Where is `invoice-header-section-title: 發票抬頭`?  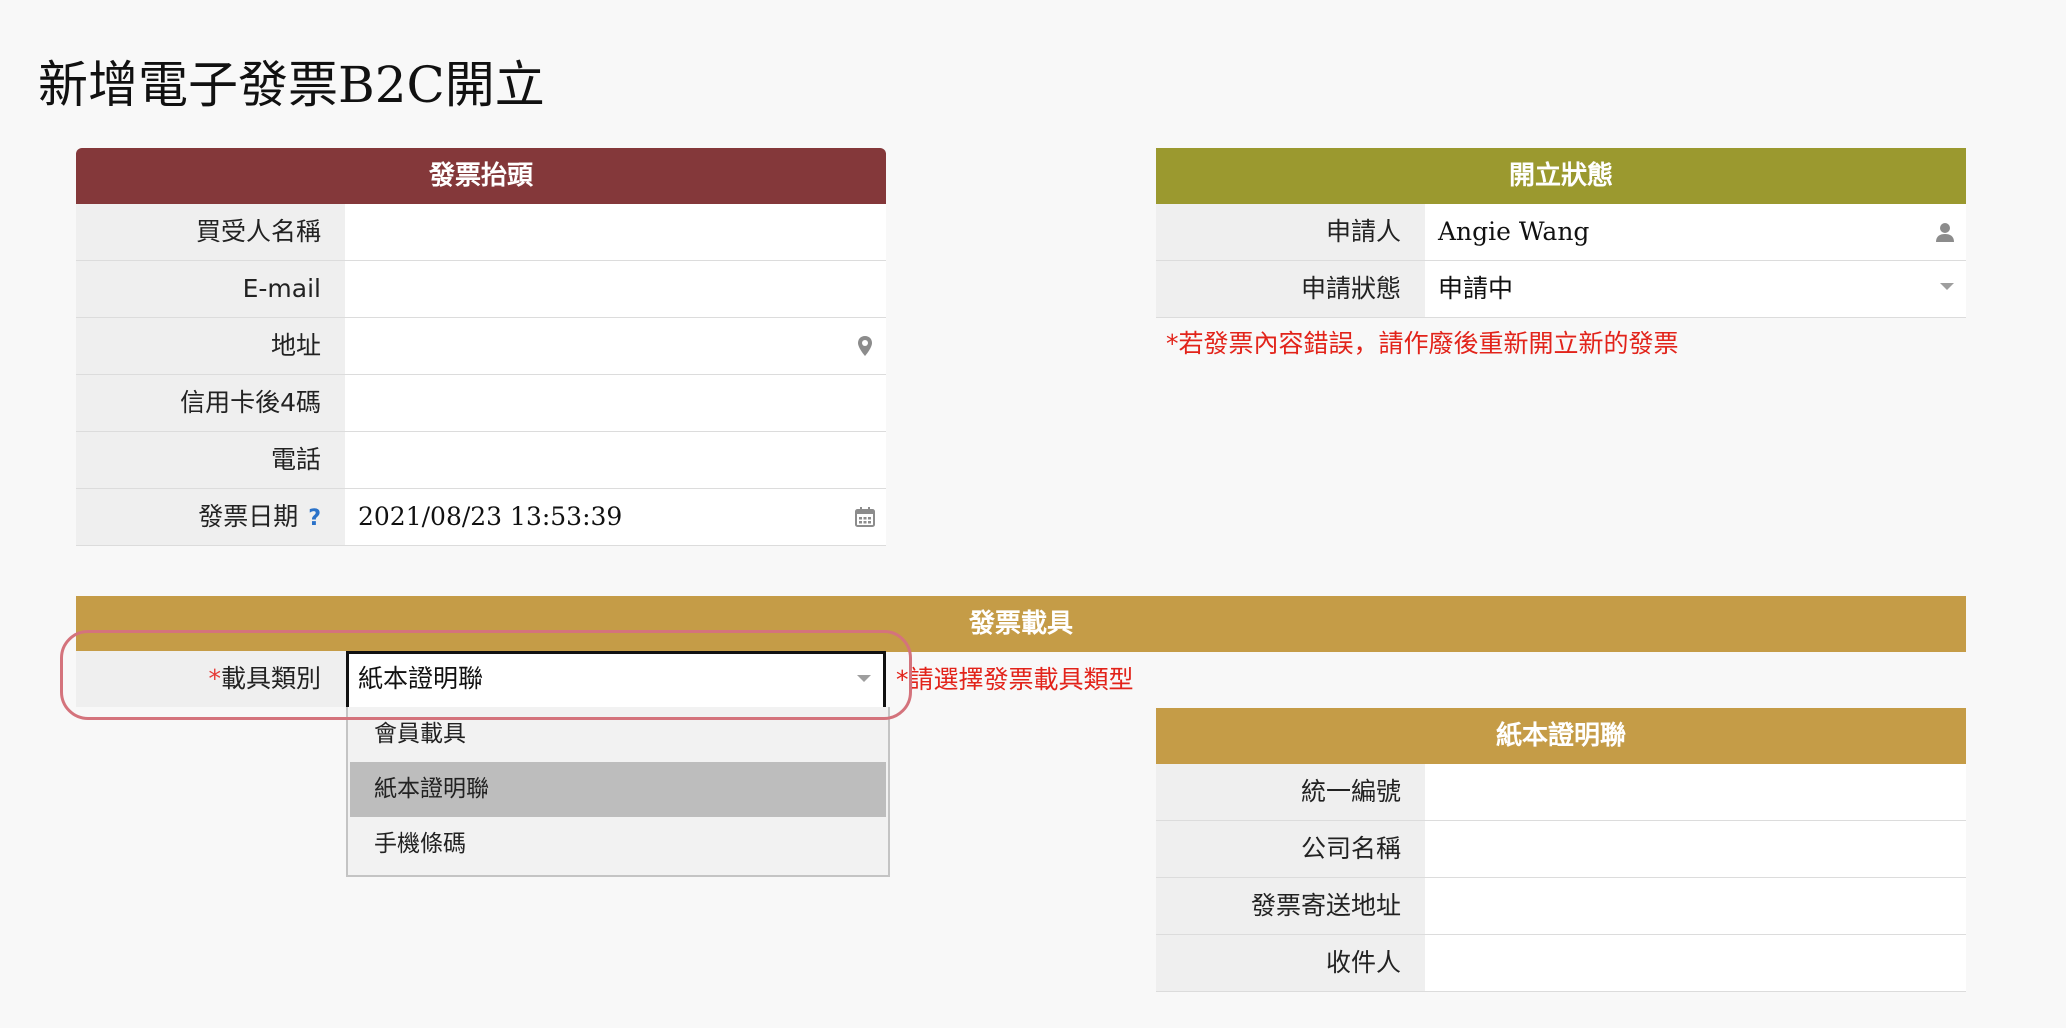
invoice-header-section-title: 發票抬頭 is located at coordinates (481, 176).